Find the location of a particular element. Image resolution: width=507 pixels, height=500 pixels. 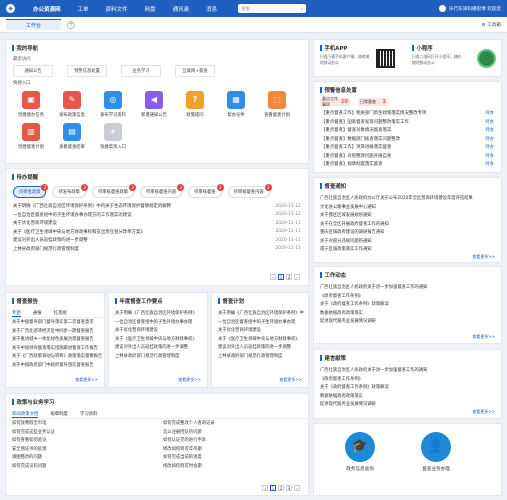

search-icon: ⌕ is located at coordinates (302, 9).